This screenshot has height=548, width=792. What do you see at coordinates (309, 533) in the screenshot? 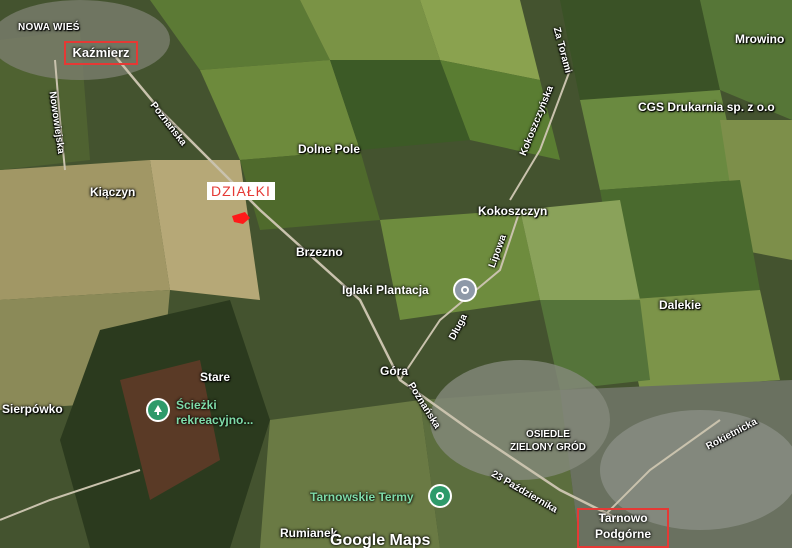
I see `place-label: Rumianek` at bounding box center [309, 533].